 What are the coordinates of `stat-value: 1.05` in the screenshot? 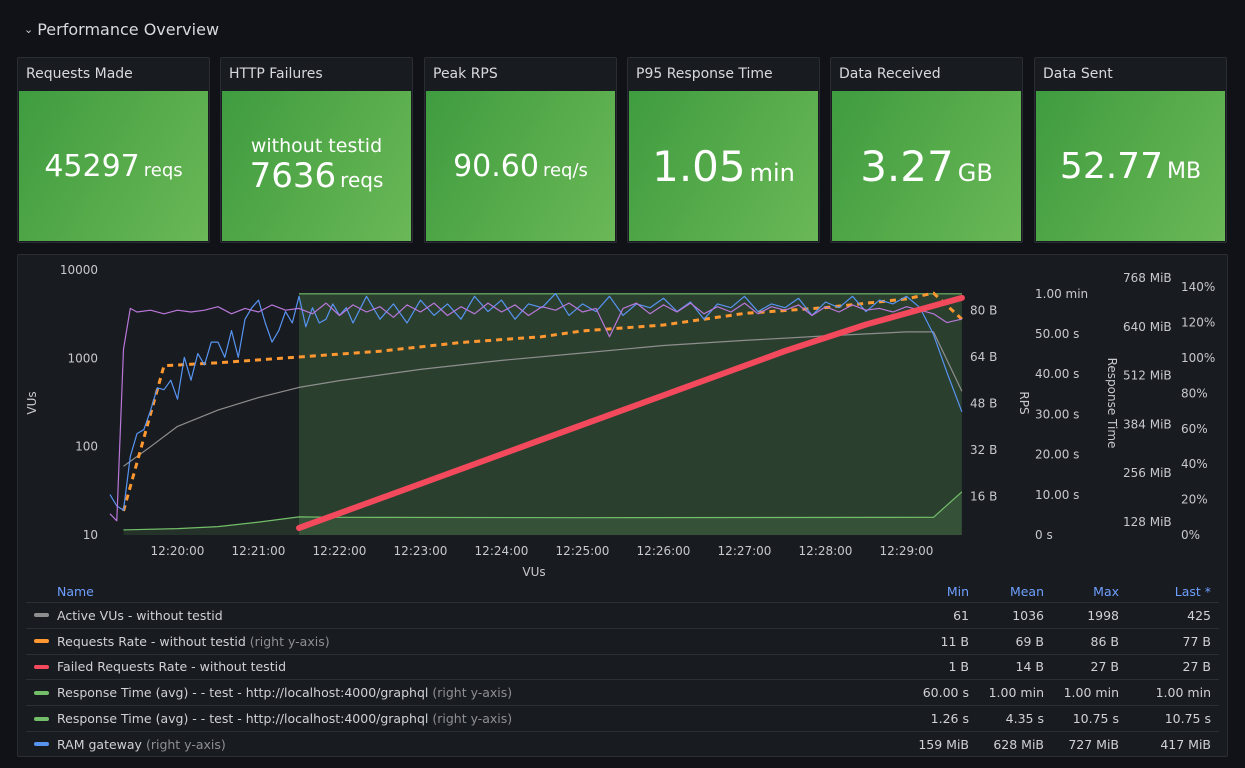 It's located at (699, 166).